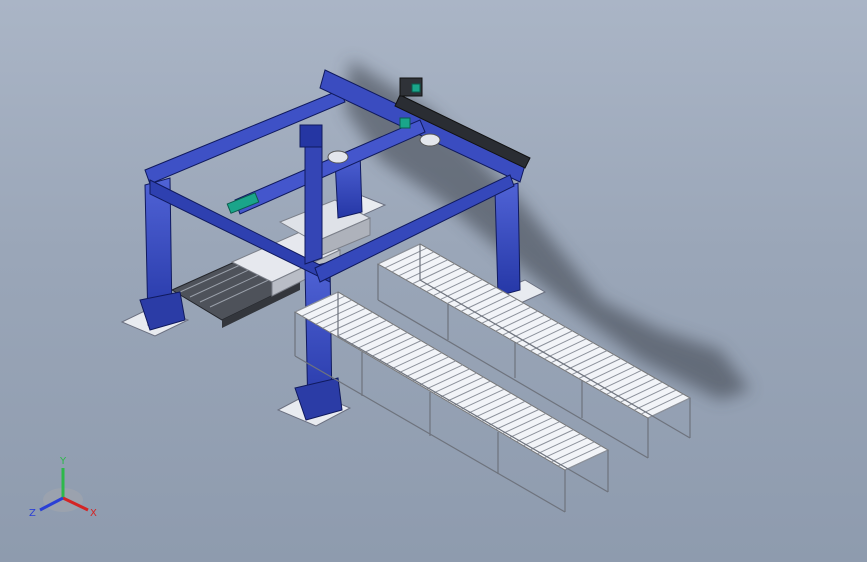 This screenshot has height=562, width=867. Describe the element at coordinates (32, 513) in the screenshot. I see `z-axis-label: Z` at that location.